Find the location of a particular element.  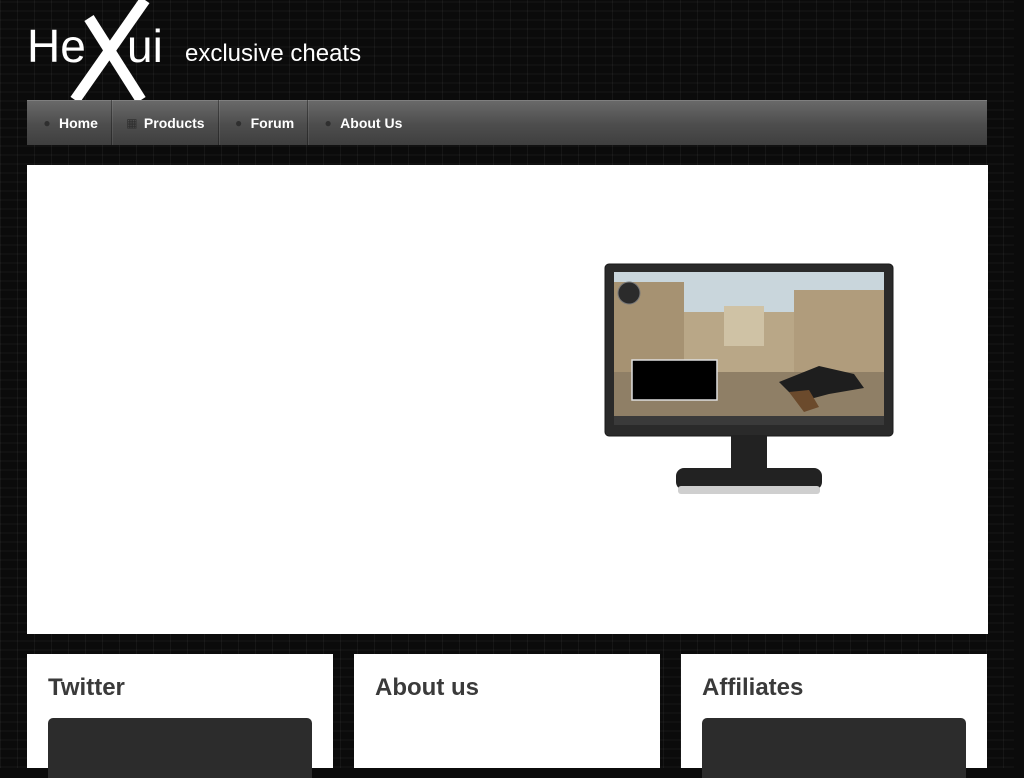

nav-item-products: ▦ Products is located at coordinates (165, 122).